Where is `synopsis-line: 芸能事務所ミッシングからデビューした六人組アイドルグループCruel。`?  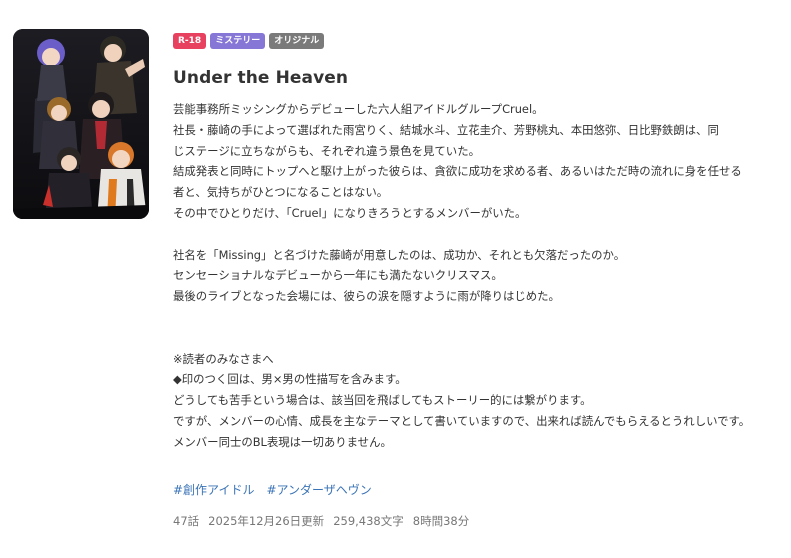
synopsis-line: 芸能事務所ミッシングからデビューした六人組アイドルグループCruel。 is located at coordinates (358, 109).